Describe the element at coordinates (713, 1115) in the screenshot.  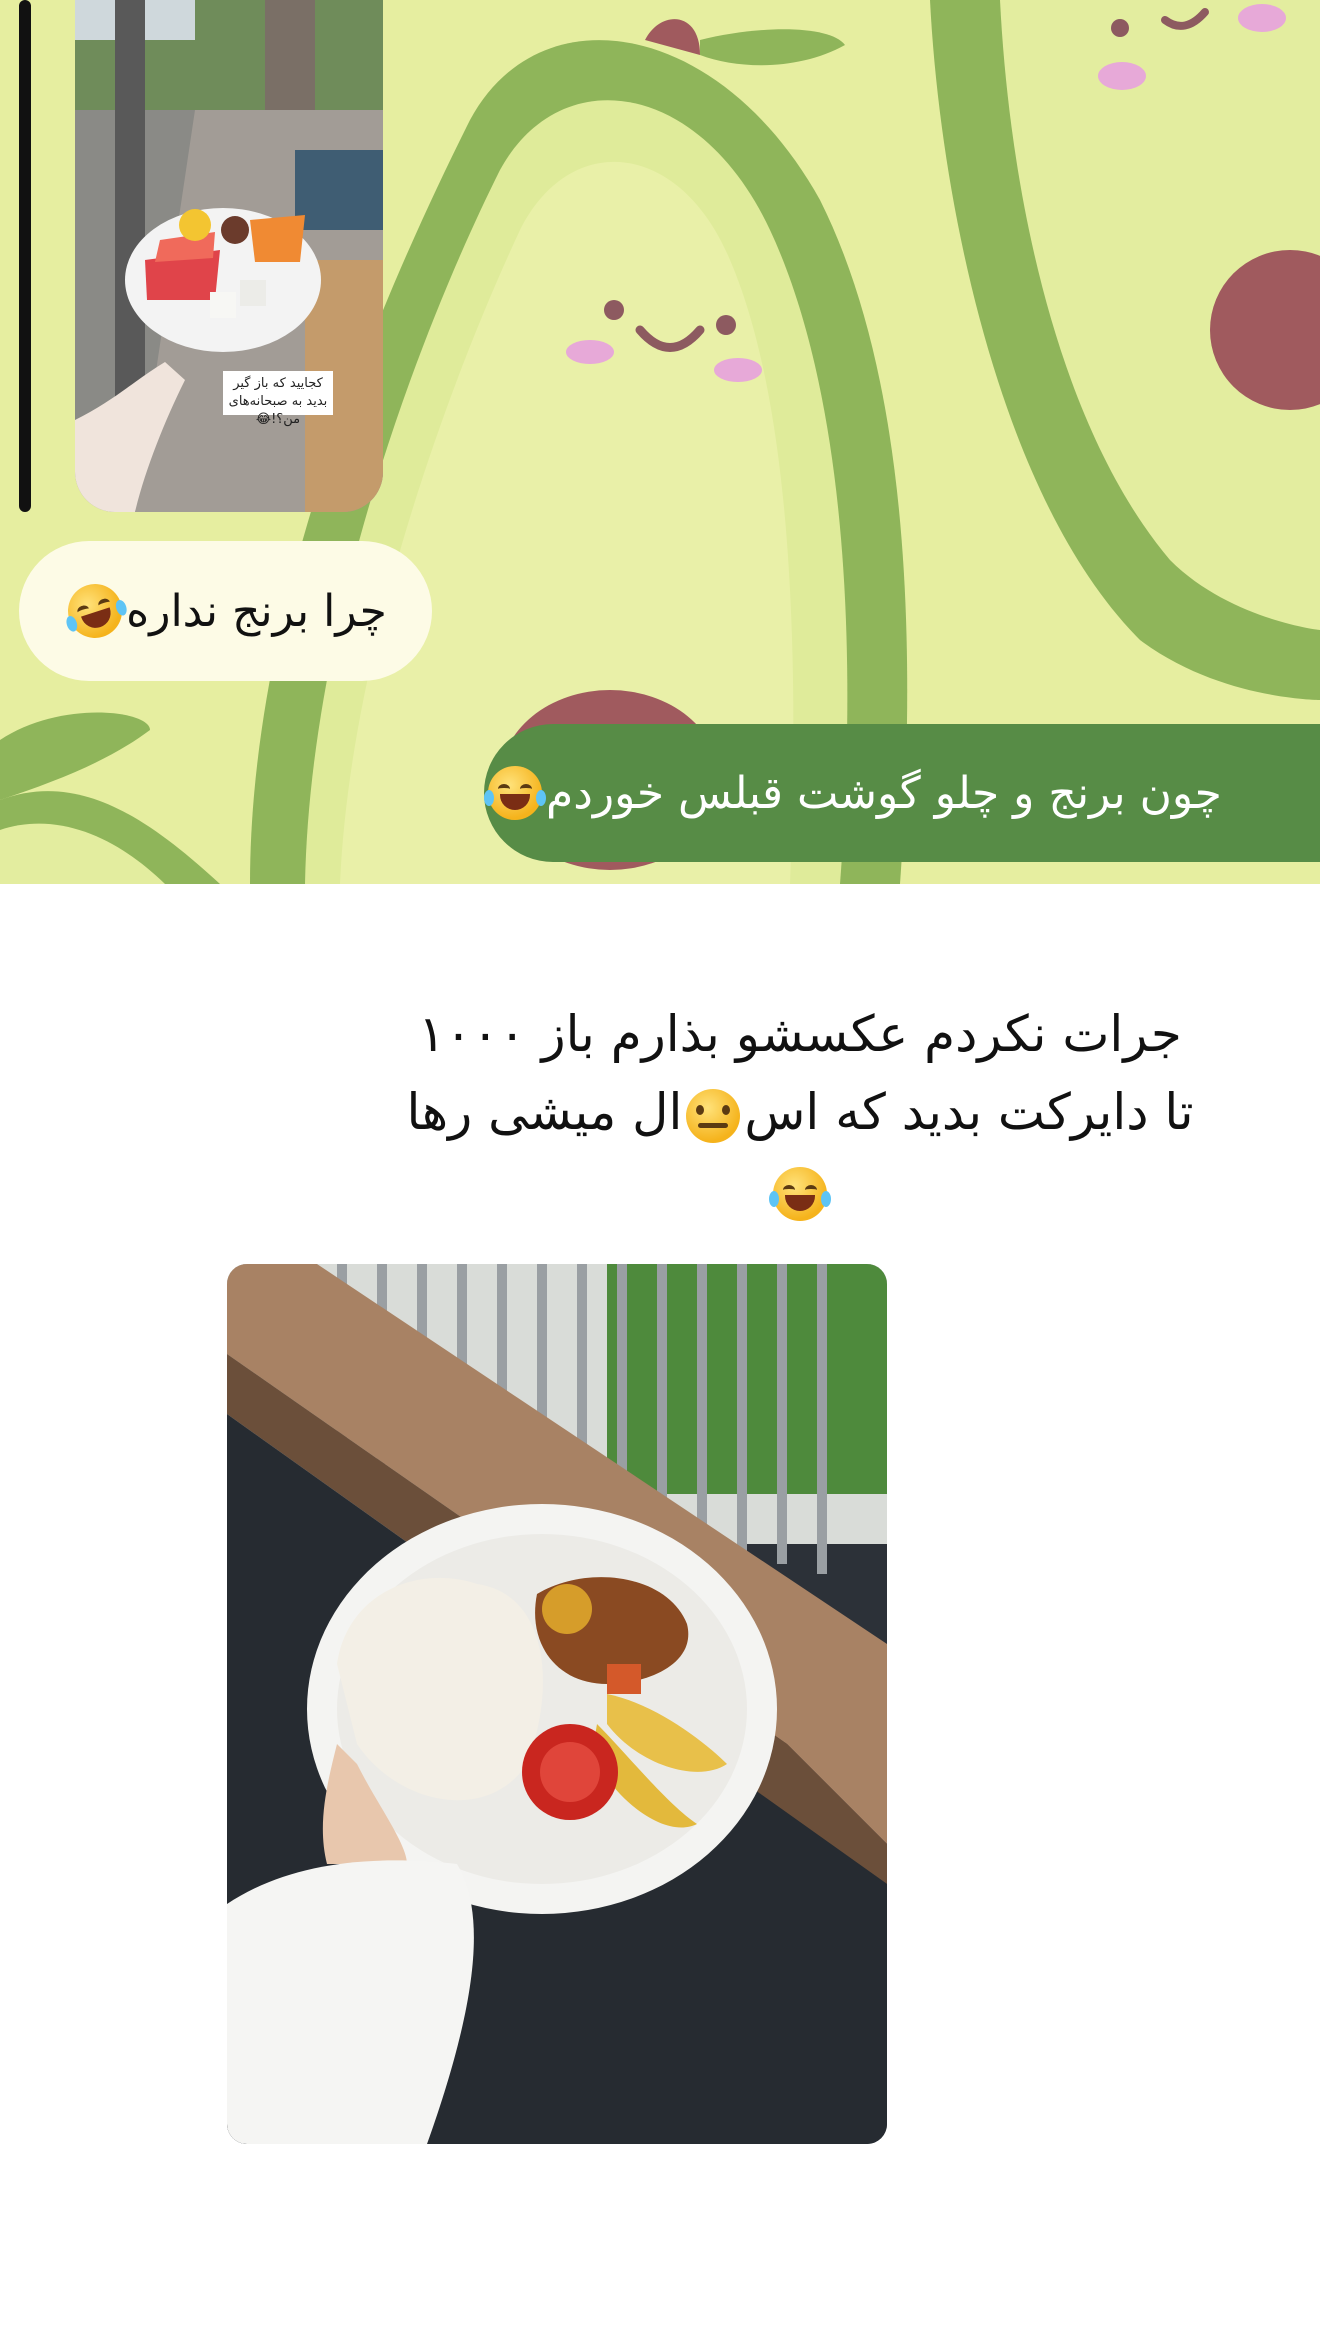
I see `neutral-face-icon` at that location.